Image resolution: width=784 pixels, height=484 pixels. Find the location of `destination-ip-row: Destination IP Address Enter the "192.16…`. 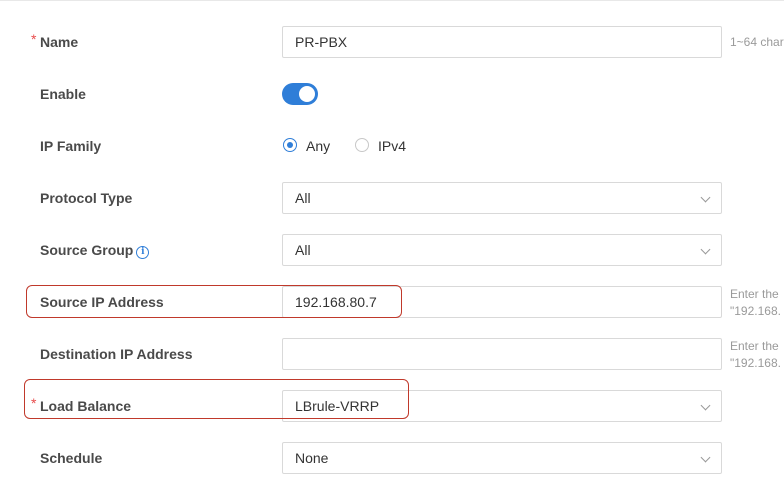

destination-ip-row: Destination IP Address Enter the "192.16… is located at coordinates (392, 354).